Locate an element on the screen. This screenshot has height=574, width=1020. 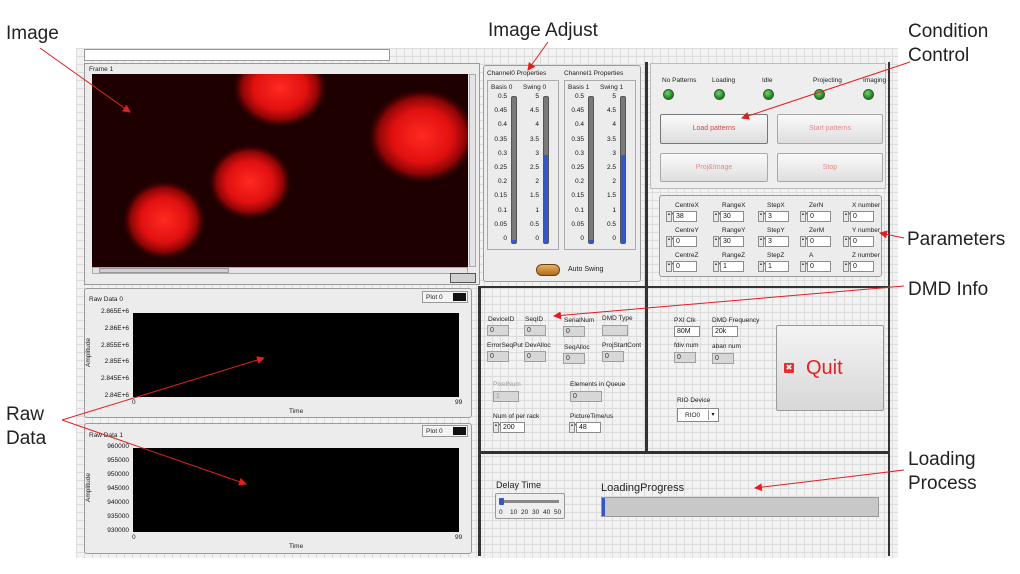
arrow-dmd-info is located at coordinates (729, 302).